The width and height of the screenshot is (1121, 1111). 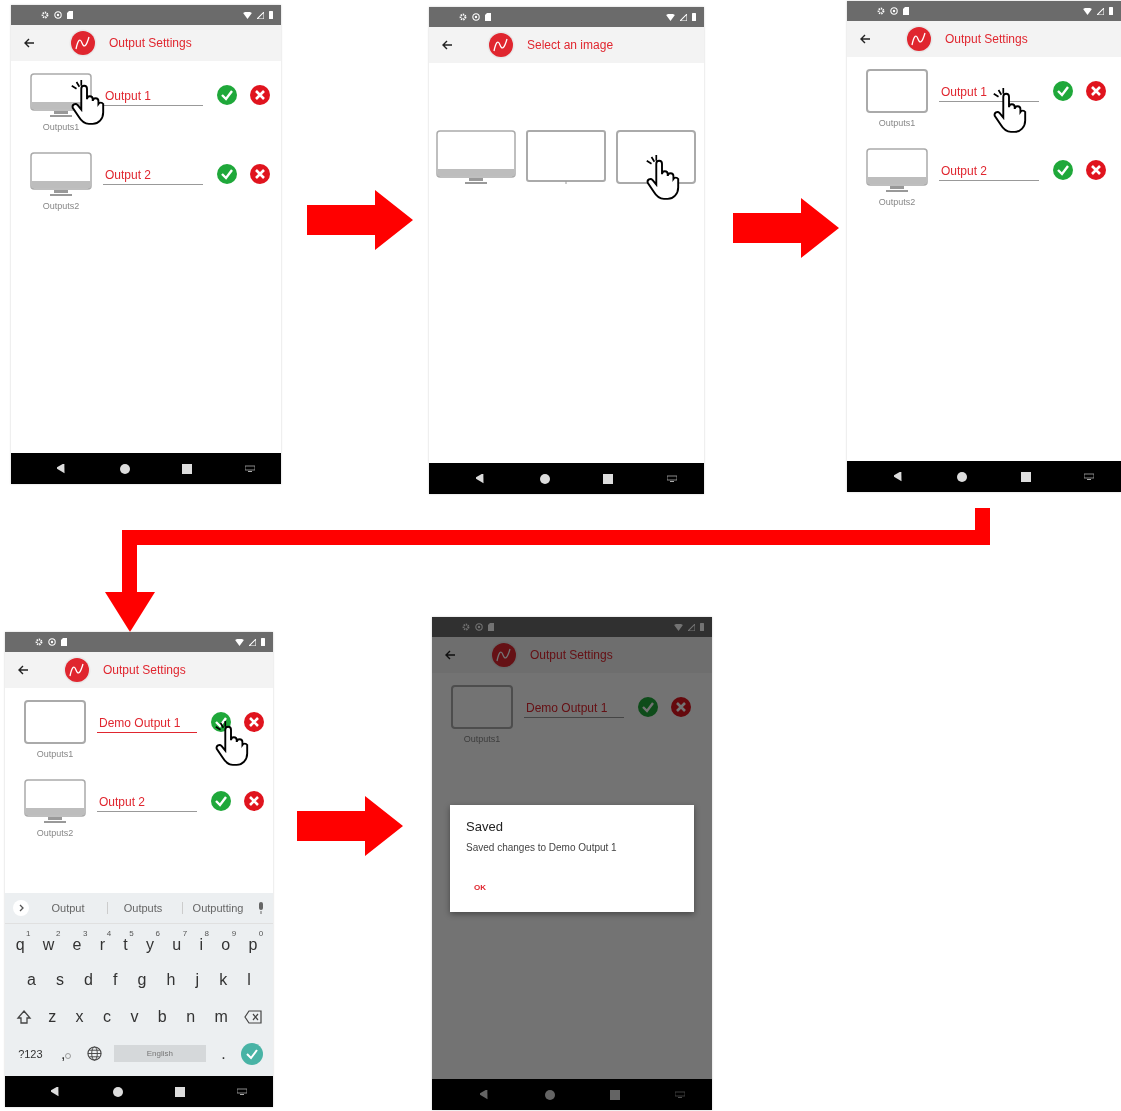 I want to click on key-hint: 8, so click(x=206, y=933).